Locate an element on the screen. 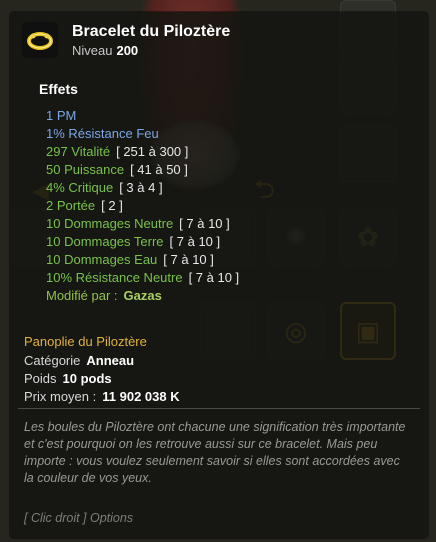  category-label: Catégorie is located at coordinates (52, 360).